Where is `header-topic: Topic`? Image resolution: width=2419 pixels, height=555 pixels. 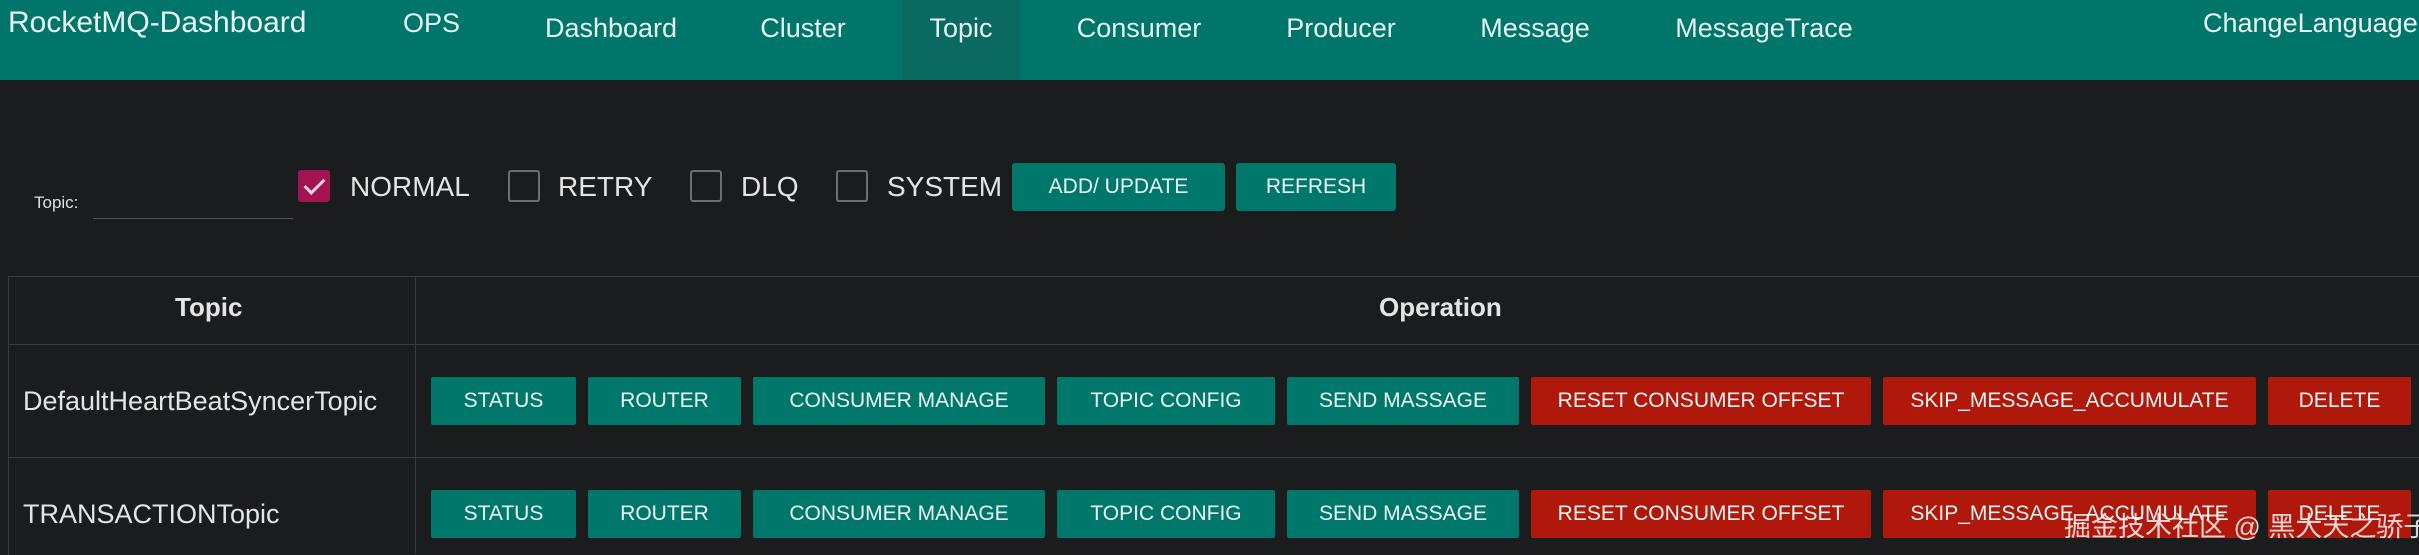
header-topic: Topic is located at coordinates (209, 307).